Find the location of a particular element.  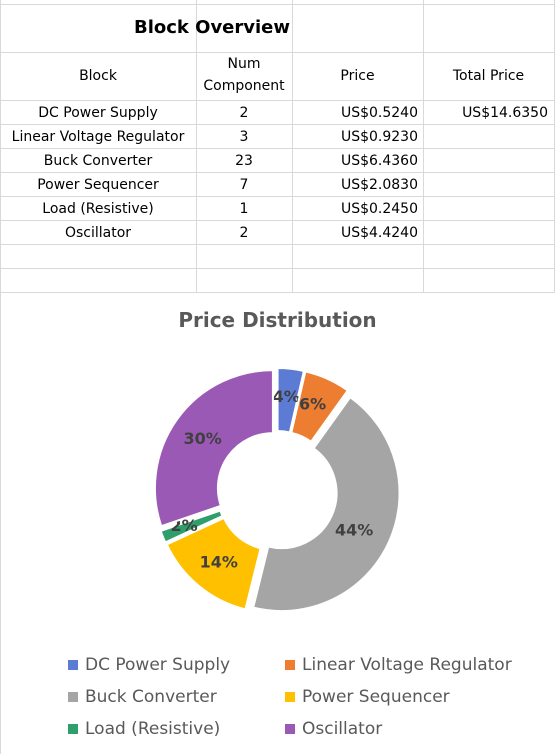

legend-label: Buck Converter is located at coordinates (151, 697).